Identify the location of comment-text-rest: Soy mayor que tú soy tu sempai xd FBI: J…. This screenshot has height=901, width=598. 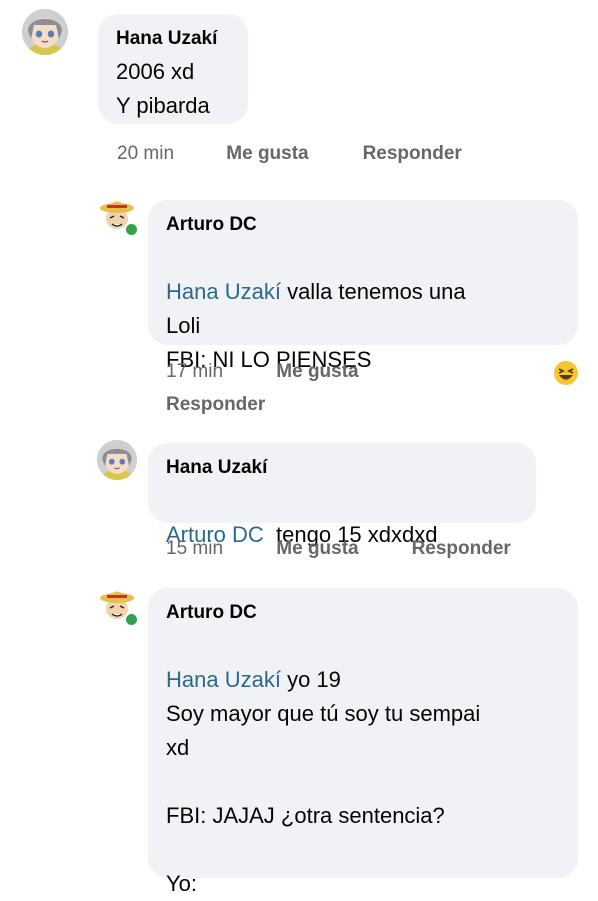
(323, 798).